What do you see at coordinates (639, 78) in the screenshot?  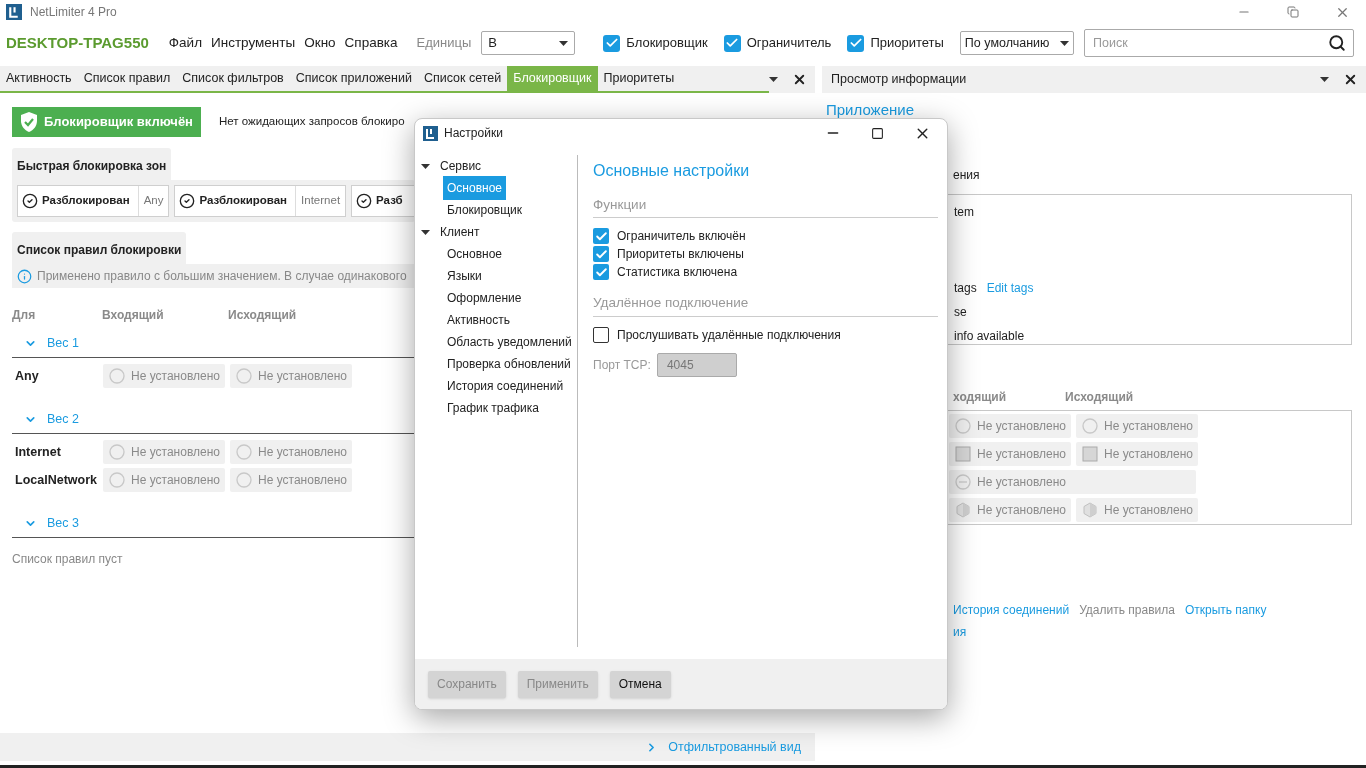 I see `tab: Приоритеты` at bounding box center [639, 78].